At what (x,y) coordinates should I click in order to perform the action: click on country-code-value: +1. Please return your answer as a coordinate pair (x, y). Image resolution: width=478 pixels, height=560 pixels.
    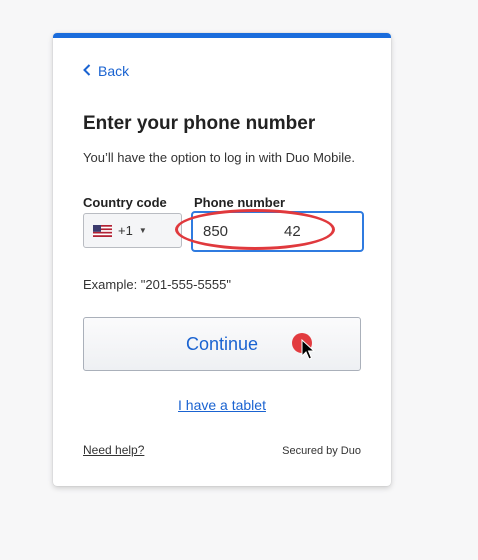
    Looking at the image, I should click on (125, 230).